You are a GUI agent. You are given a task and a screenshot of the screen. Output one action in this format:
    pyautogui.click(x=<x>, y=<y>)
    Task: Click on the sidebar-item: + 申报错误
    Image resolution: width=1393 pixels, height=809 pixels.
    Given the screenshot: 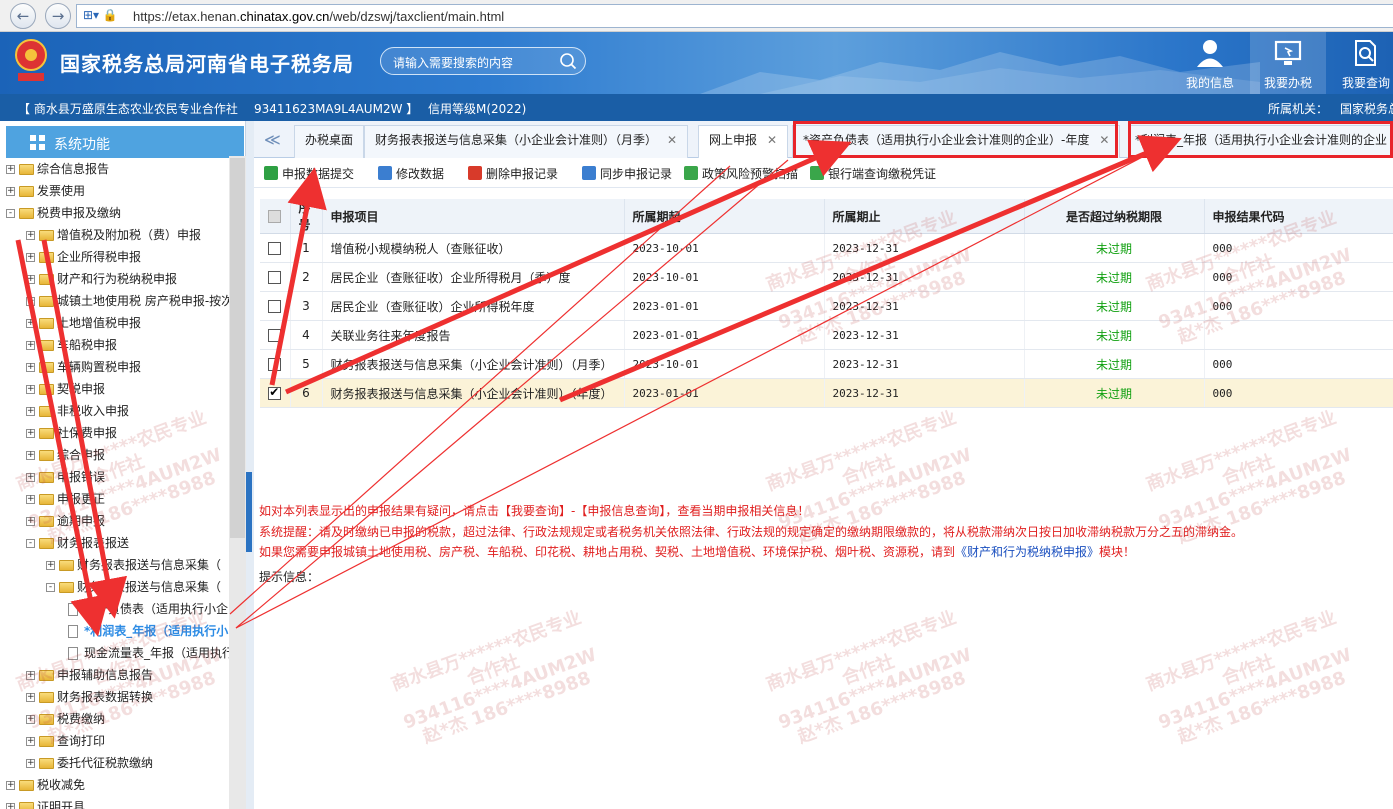 What is the action you would take?
    pyautogui.click(x=65, y=477)
    